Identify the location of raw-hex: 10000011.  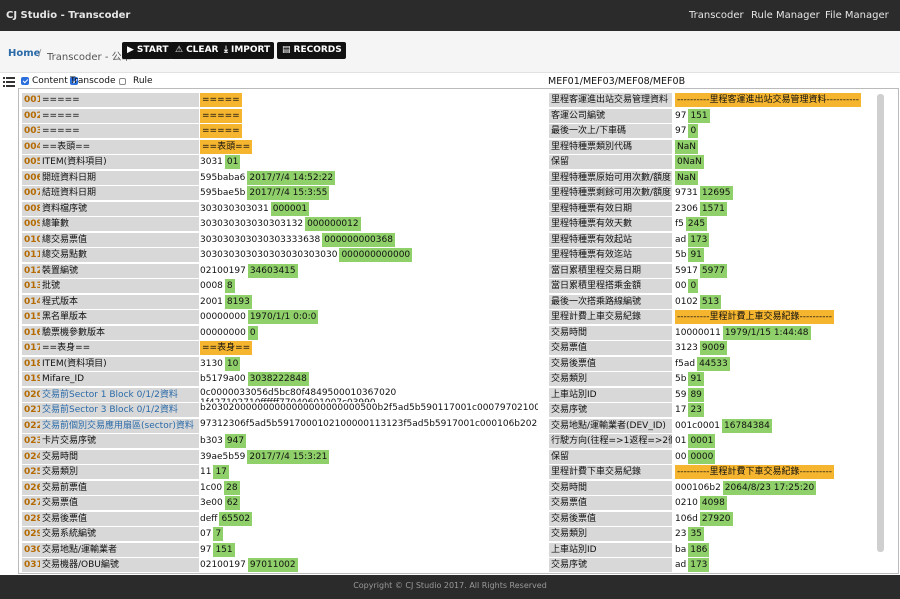
(698, 332).